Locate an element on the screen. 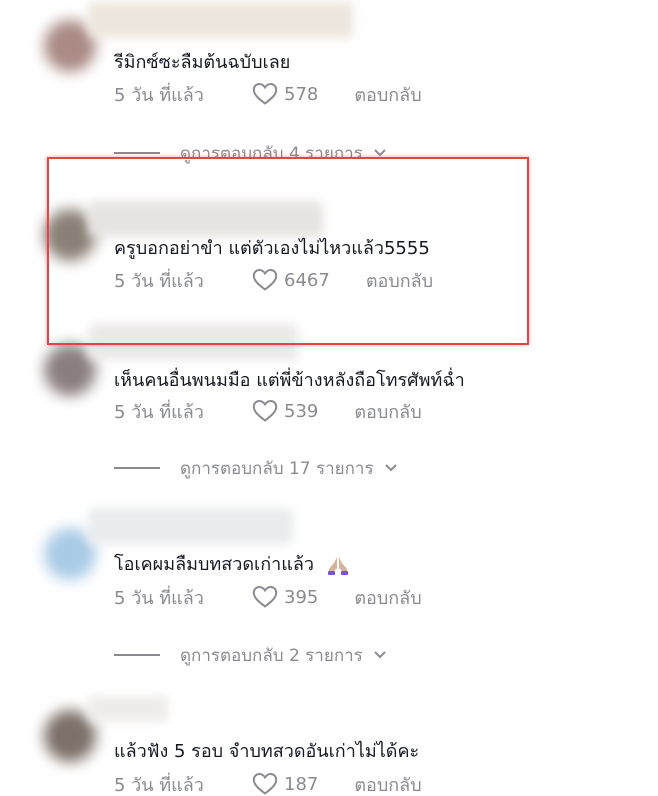  like-count: 187 is located at coordinates (301, 784).